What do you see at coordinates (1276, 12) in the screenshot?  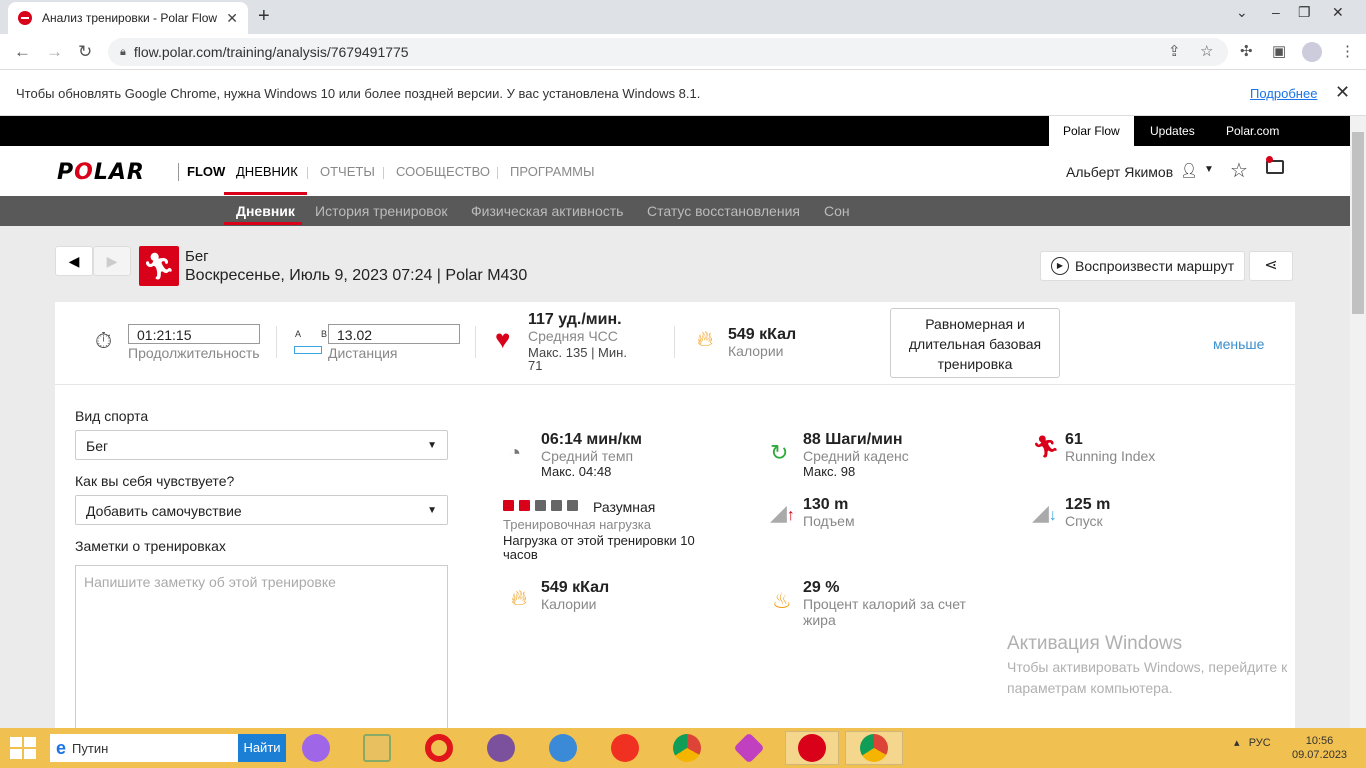 I see `minimize-button: –` at bounding box center [1276, 12].